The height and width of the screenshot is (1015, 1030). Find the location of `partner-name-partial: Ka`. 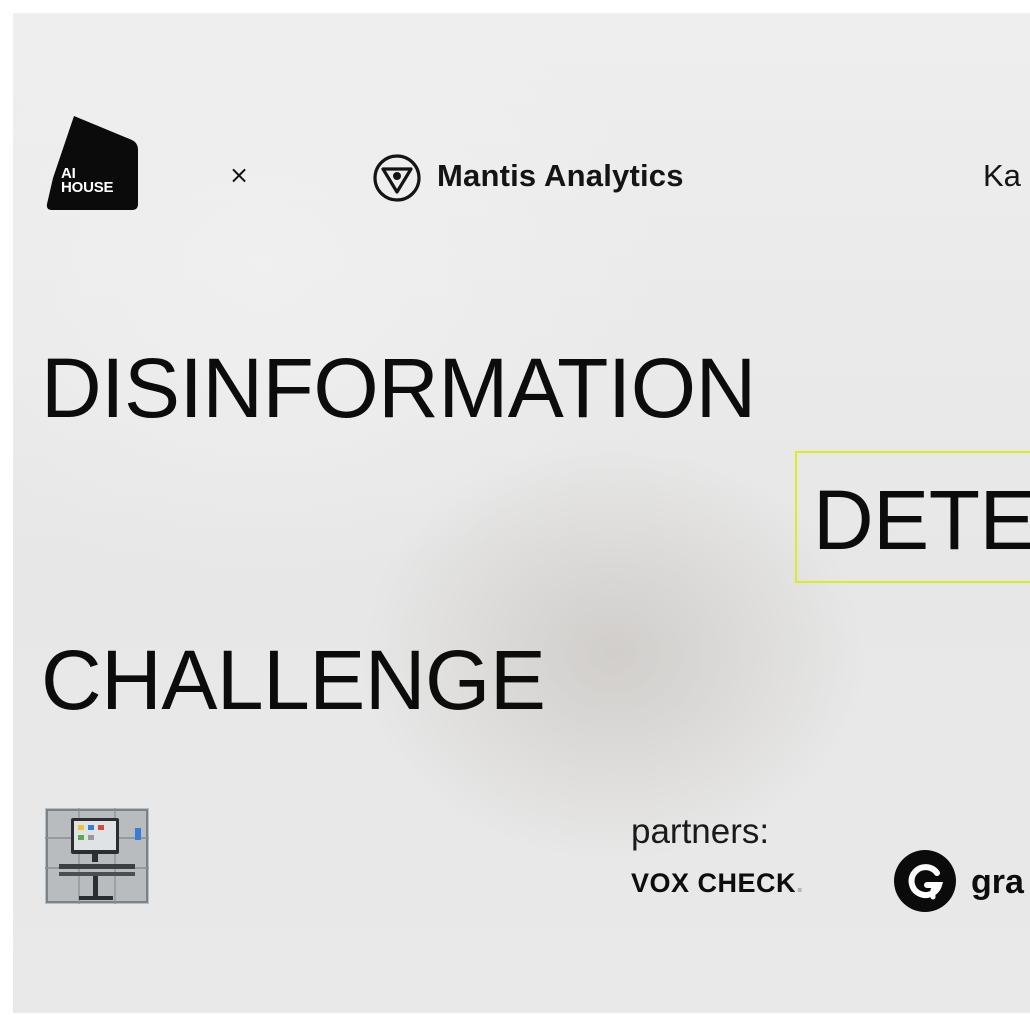

partner-name-partial: Ka is located at coordinates (1002, 175).